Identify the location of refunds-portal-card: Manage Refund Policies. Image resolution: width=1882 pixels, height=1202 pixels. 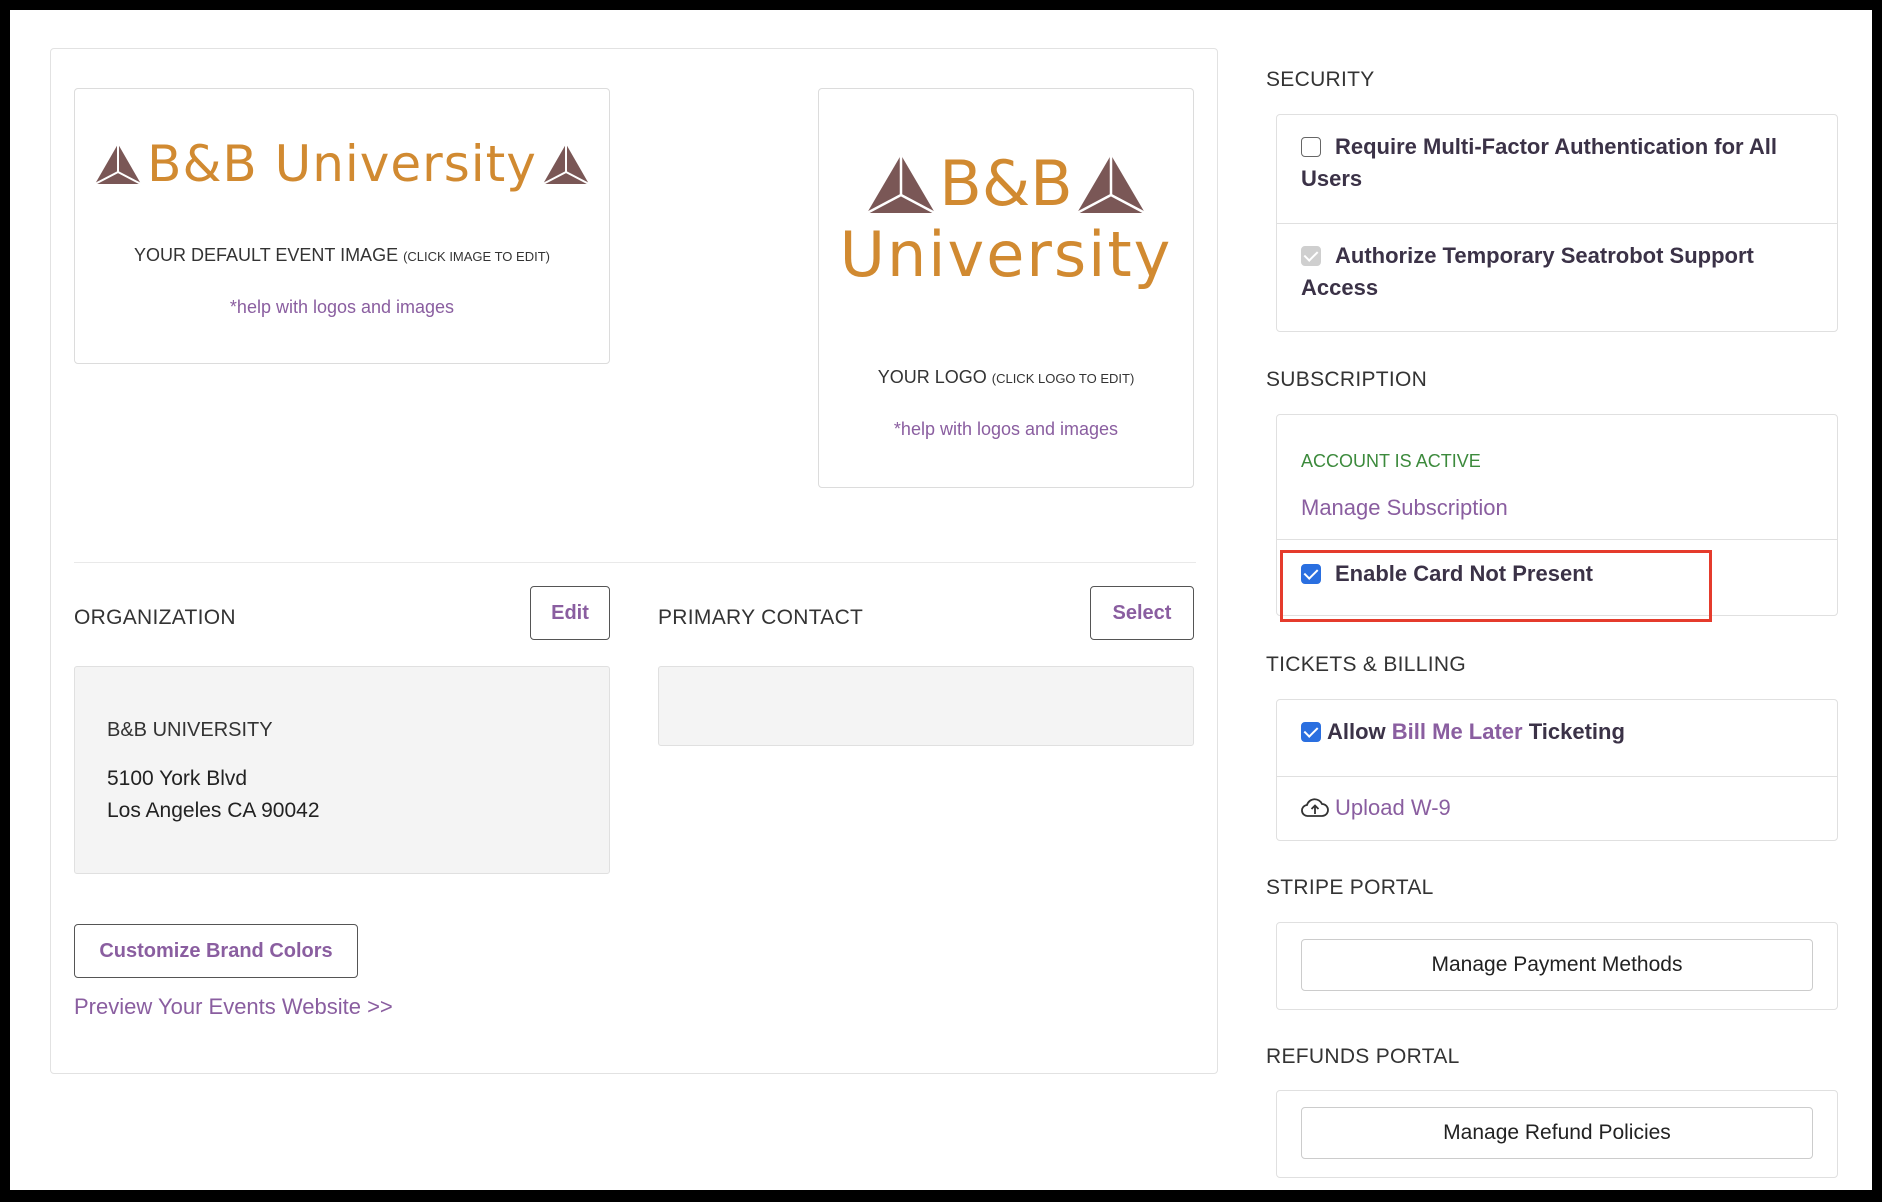
(1557, 1134).